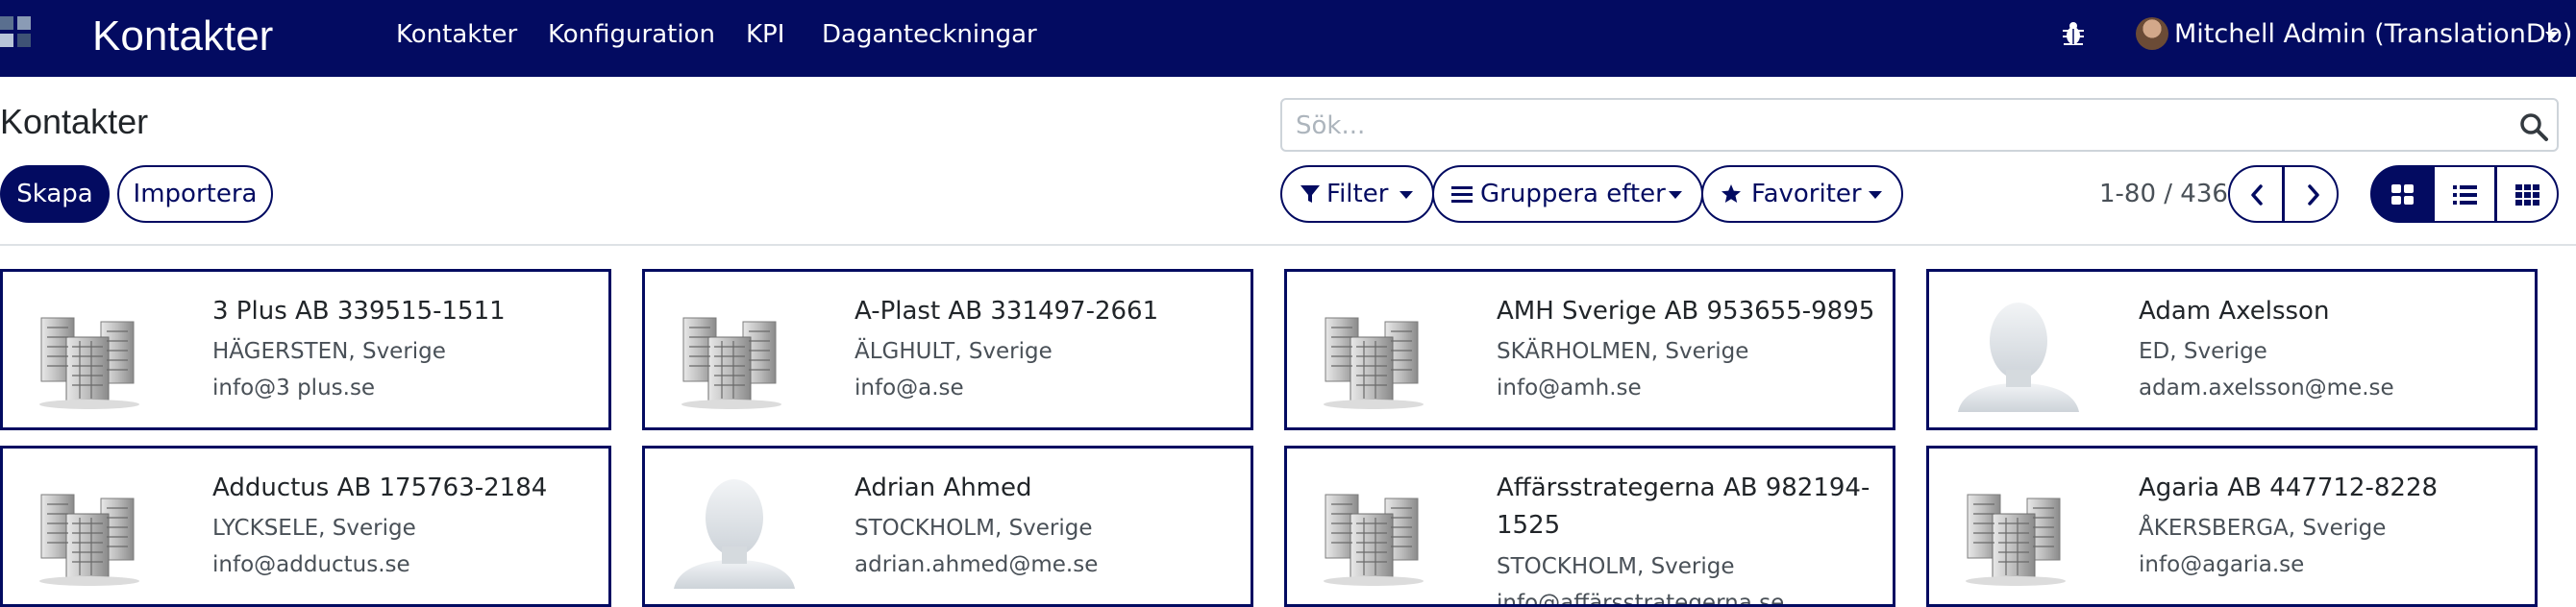 The width and height of the screenshot is (2576, 607). What do you see at coordinates (954, 351) in the screenshot?
I see `contact-location: ÄLGHULT, Sverige` at bounding box center [954, 351].